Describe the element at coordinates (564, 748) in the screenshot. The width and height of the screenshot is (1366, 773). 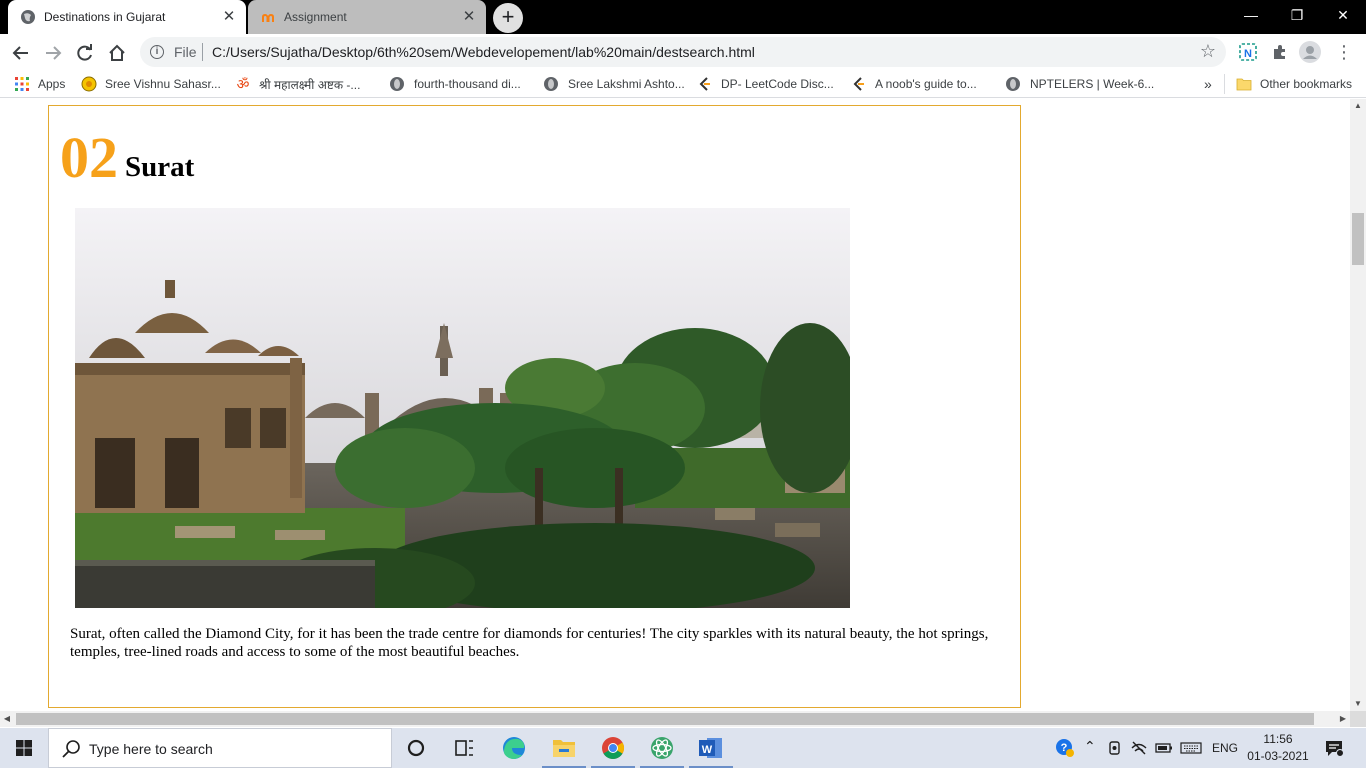
I see `file-explorer-taskbar-button` at that location.